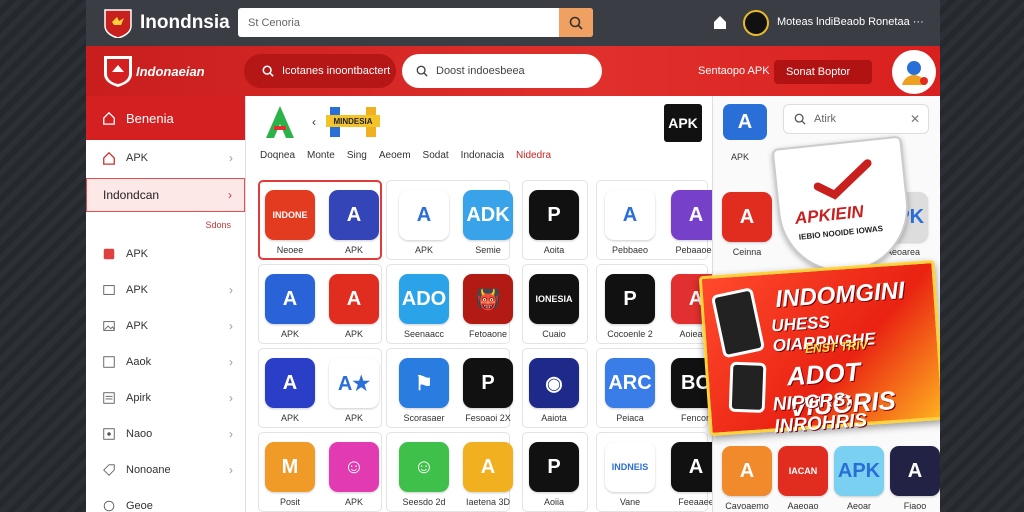 This screenshot has height=512, width=1024. I want to click on app-tile: ADO Seenaacc, so click(424, 306).